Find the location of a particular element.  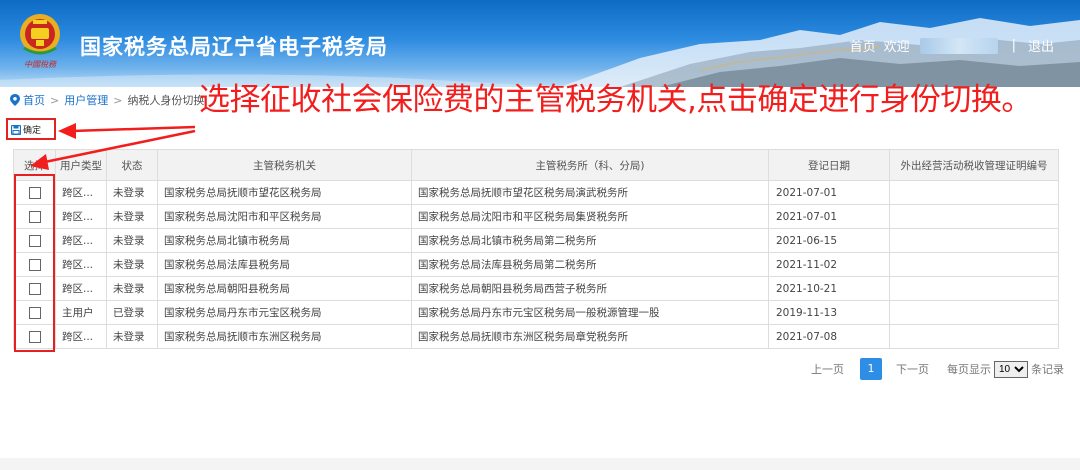

records-label: 条记录 is located at coordinates (1047, 369).